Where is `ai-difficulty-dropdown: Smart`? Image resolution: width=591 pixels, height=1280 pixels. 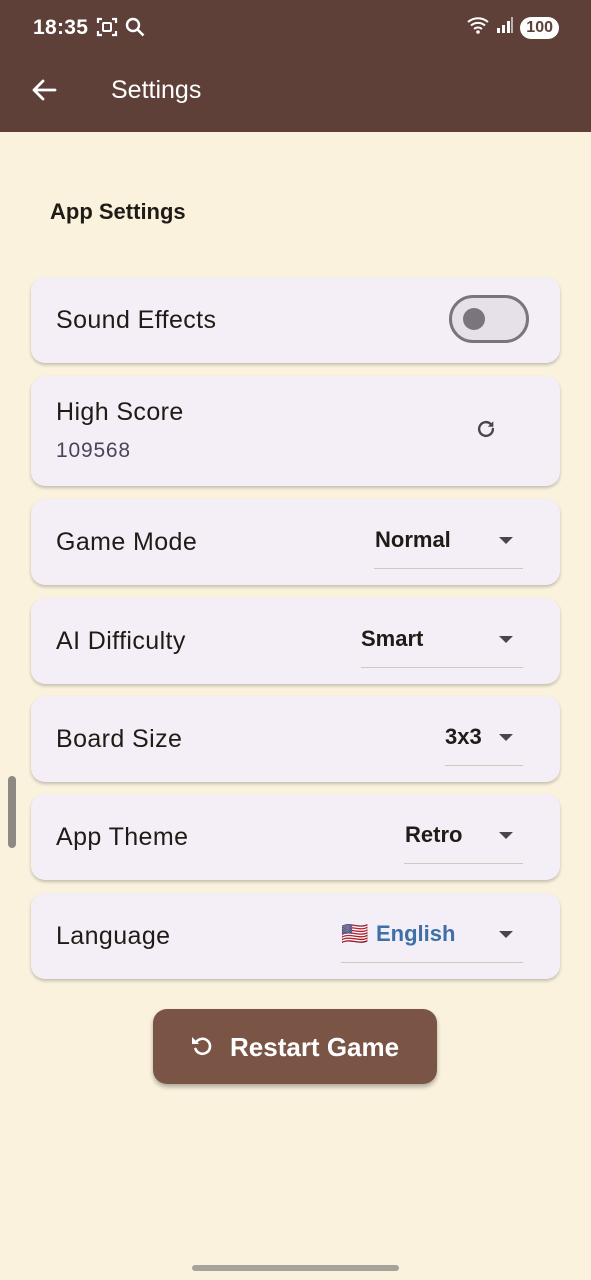 ai-difficulty-dropdown: Smart is located at coordinates (442, 633).